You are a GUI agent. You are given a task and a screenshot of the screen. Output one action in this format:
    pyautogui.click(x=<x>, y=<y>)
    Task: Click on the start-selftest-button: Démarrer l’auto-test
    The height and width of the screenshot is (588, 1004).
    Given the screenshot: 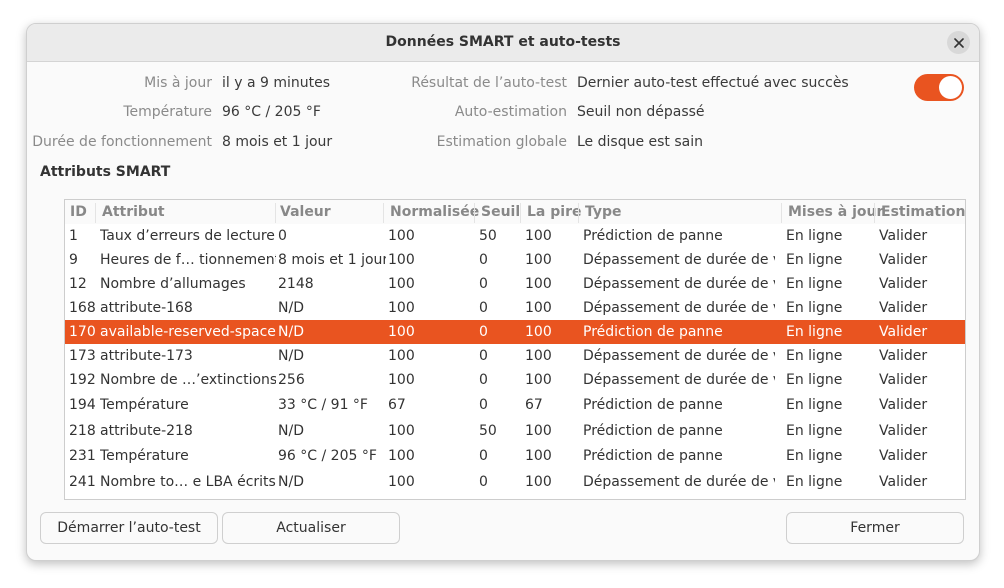 What is the action you would take?
    pyautogui.click(x=129, y=528)
    